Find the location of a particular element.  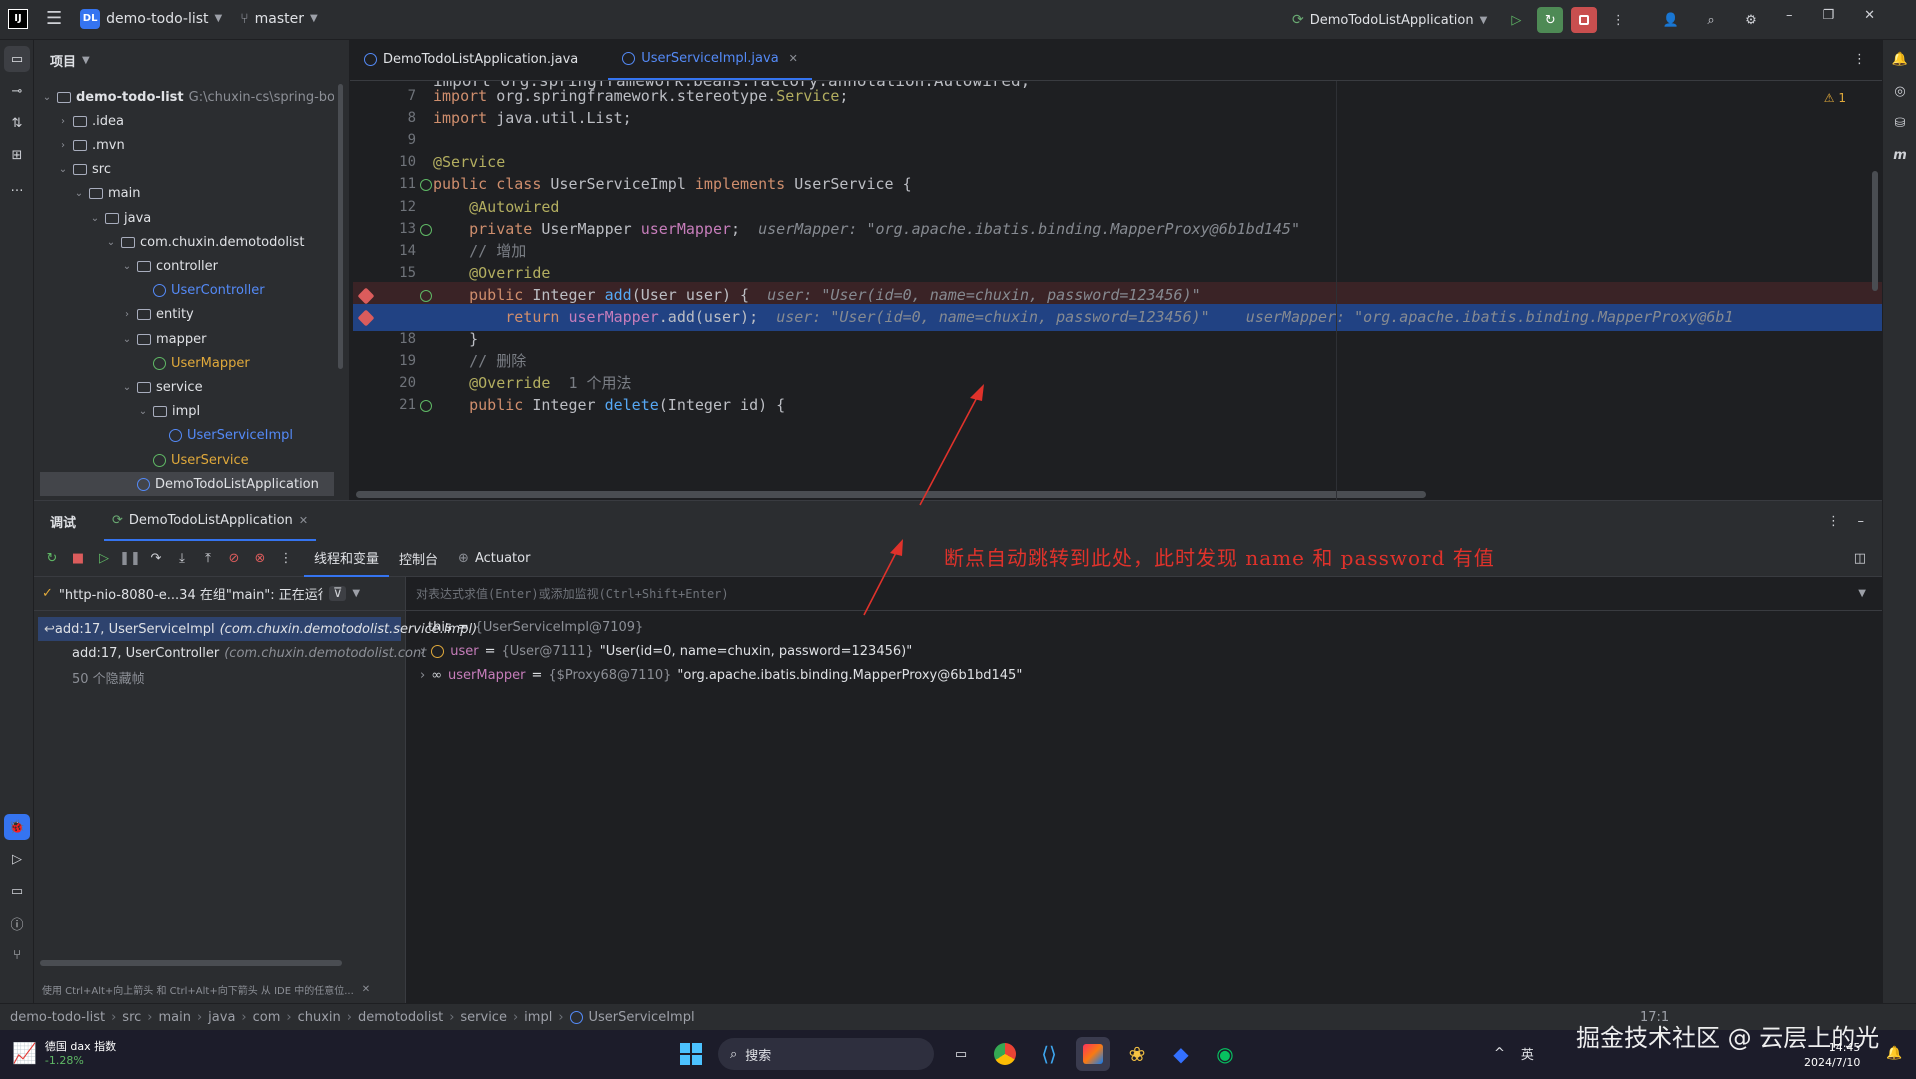

warning-indicator: ⚠ 1 is located at coordinates (1835, 98).